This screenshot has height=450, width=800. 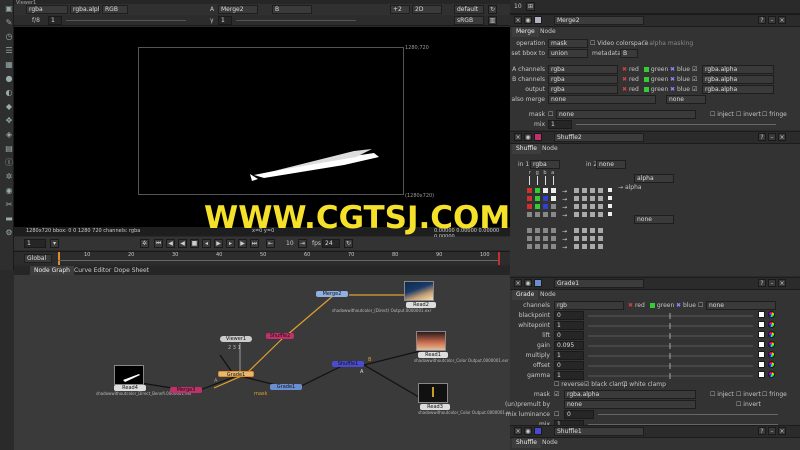 I want to click on prev-key-icon: ◀, so click(x=170, y=243).